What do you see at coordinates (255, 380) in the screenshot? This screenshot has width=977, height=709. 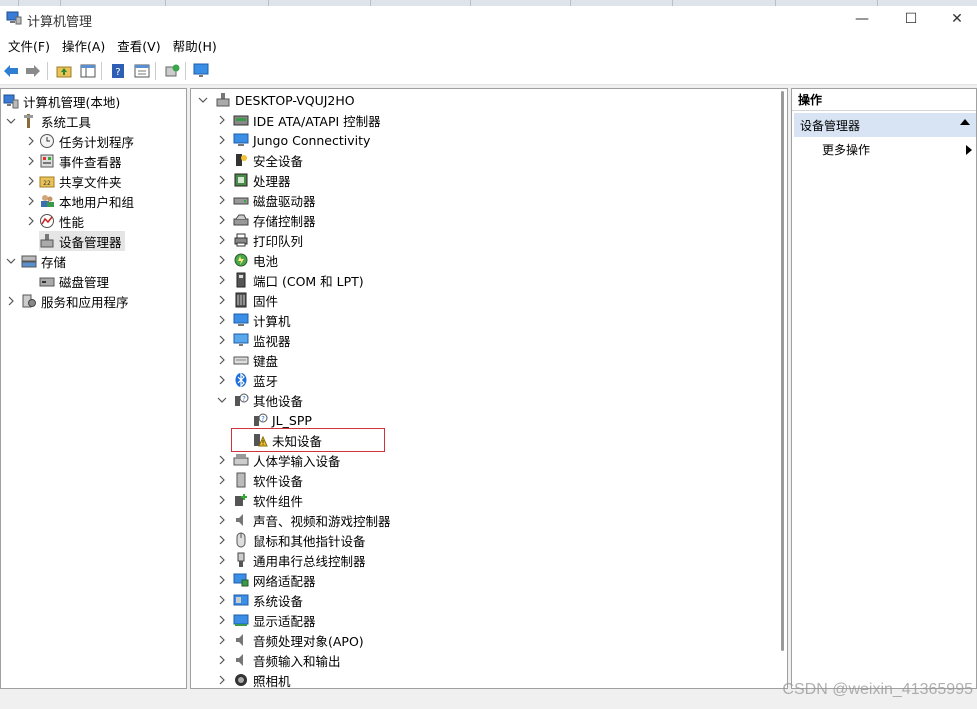 I see `device-category-item: 蓝牙` at bounding box center [255, 380].